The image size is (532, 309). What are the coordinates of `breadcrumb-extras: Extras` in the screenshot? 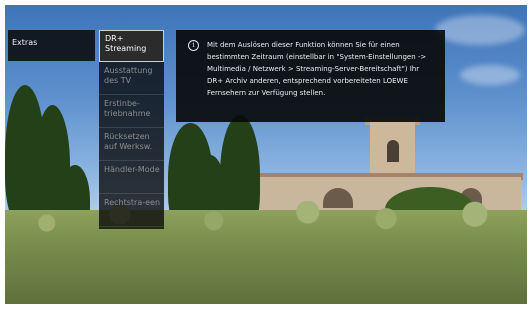 It's located at (25, 42).